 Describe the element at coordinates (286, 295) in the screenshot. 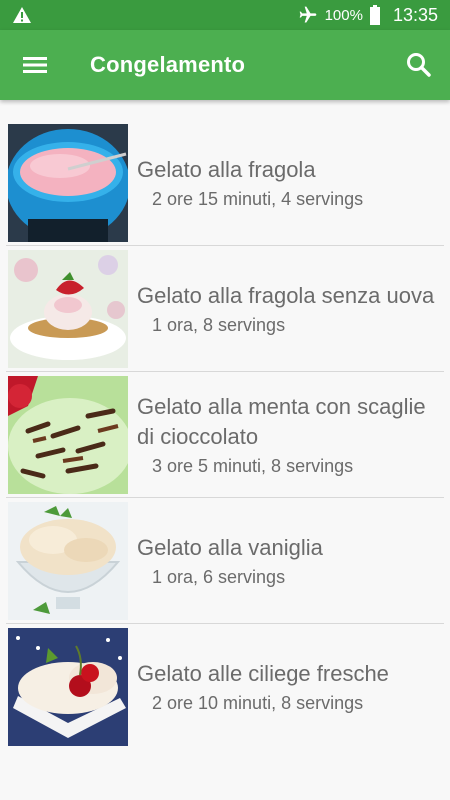

I see `recipe-title: Gelato alla fragola senza uova` at that location.